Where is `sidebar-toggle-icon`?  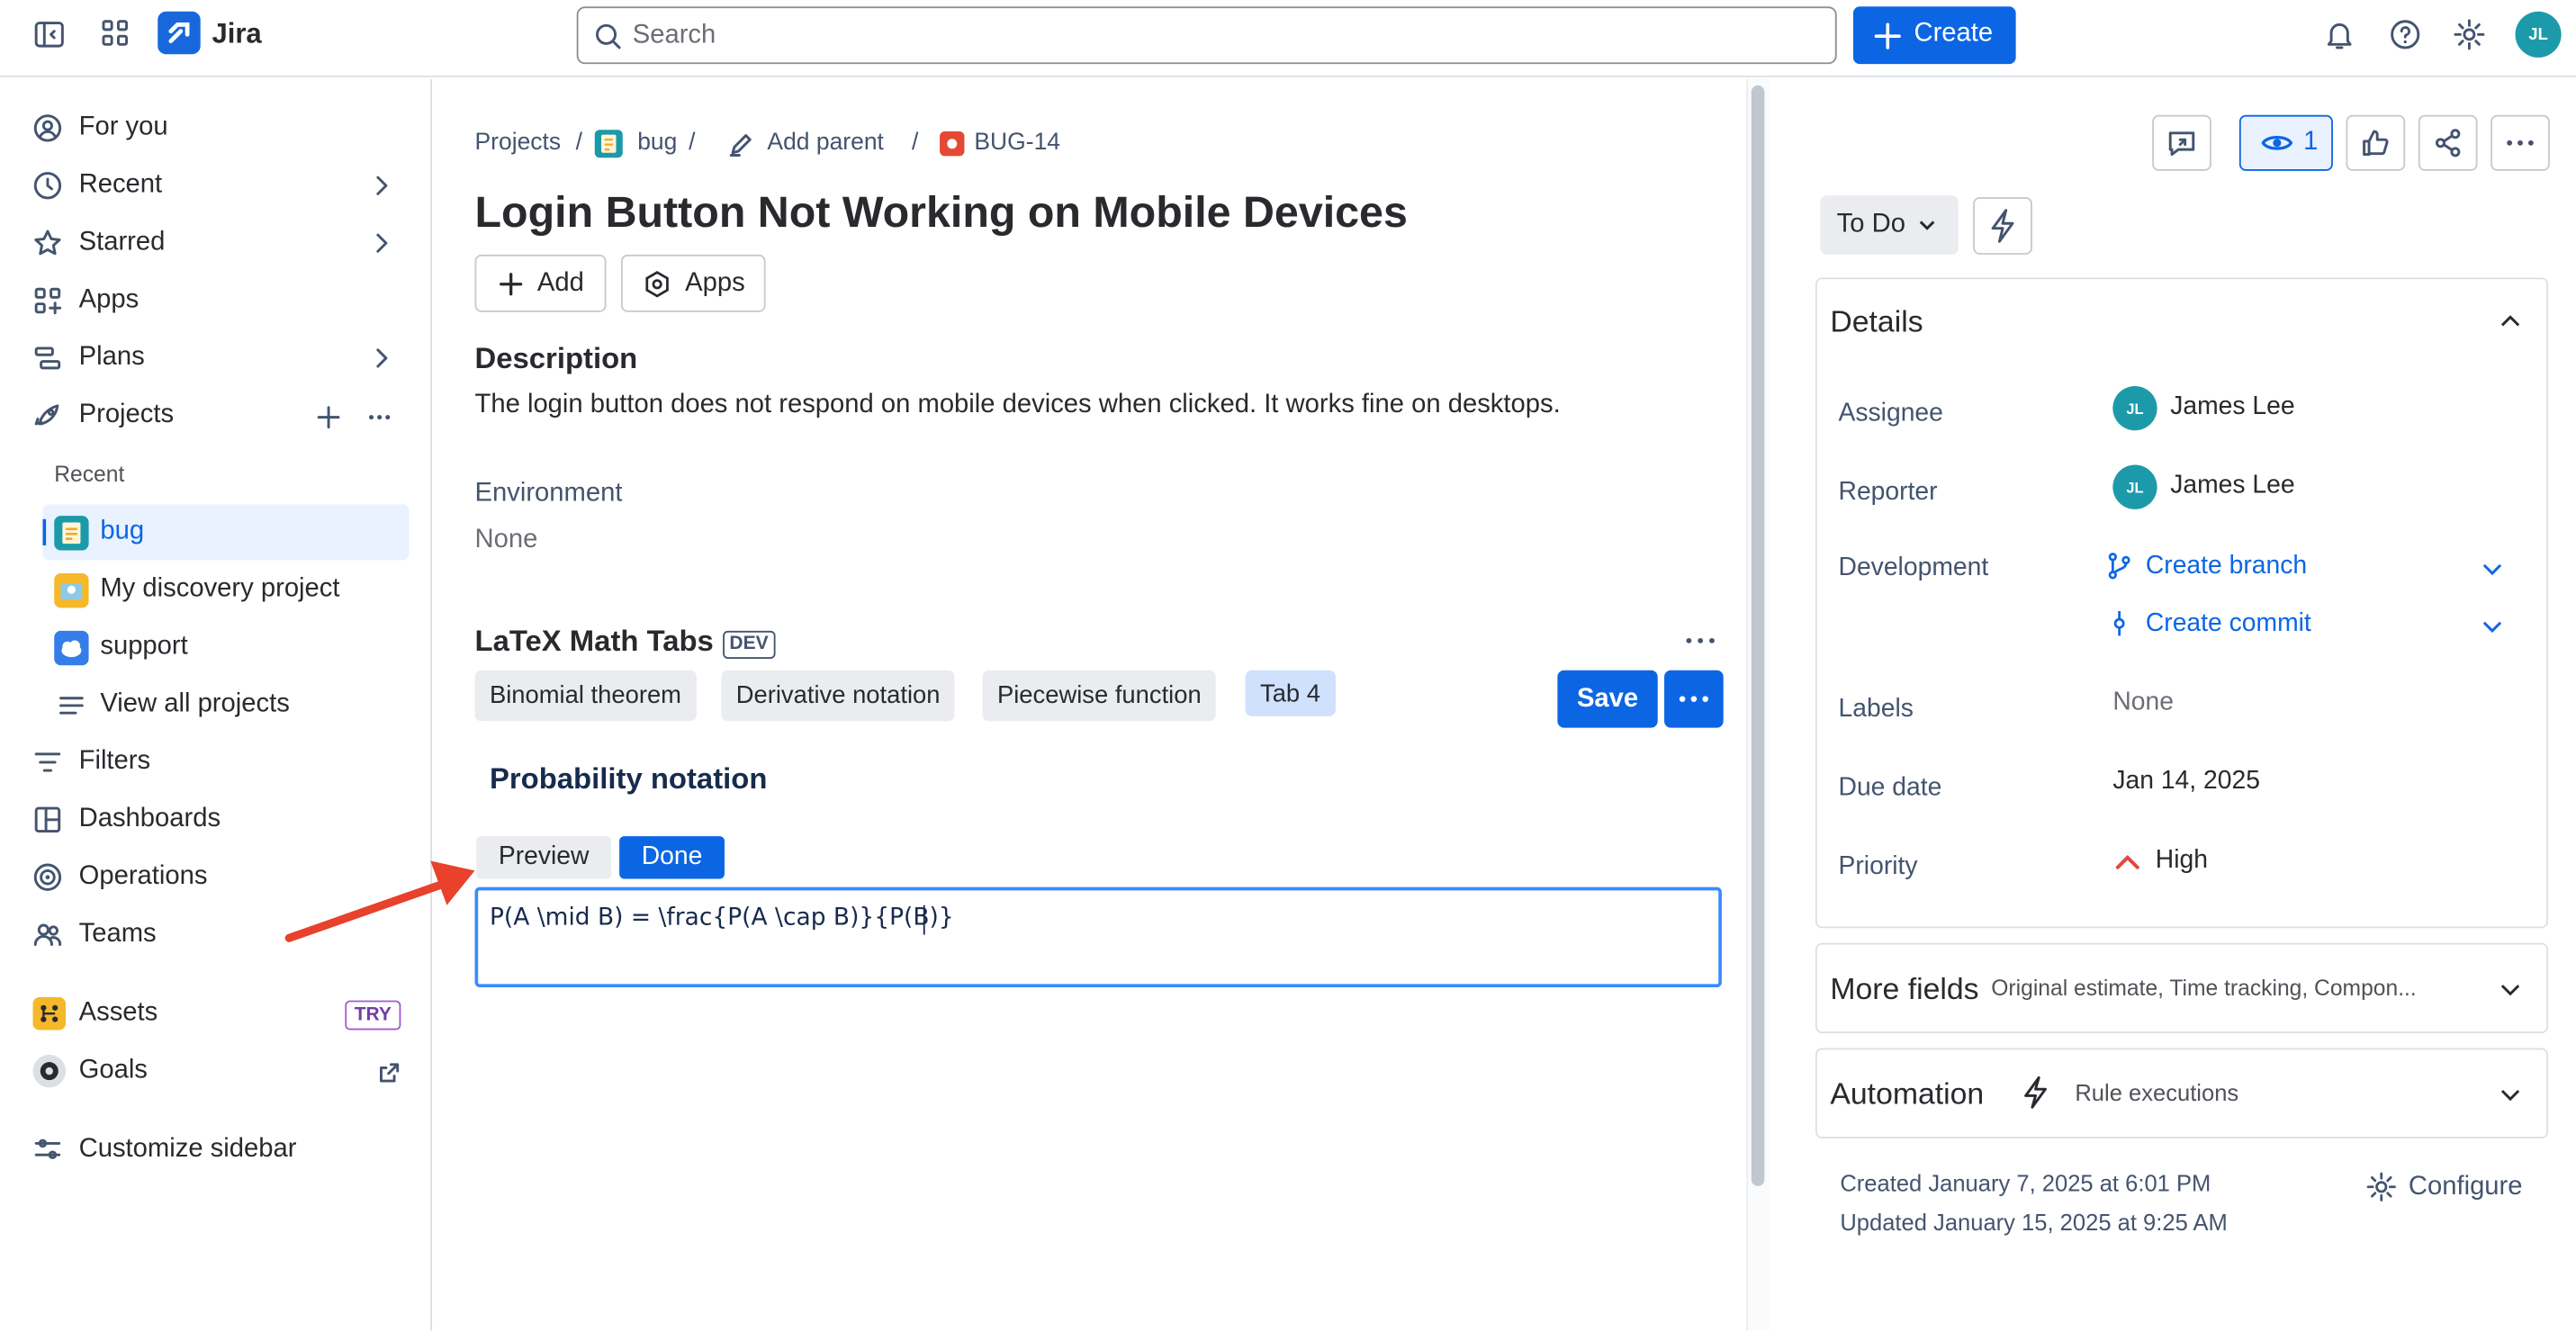 sidebar-toggle-icon is located at coordinates (50, 34).